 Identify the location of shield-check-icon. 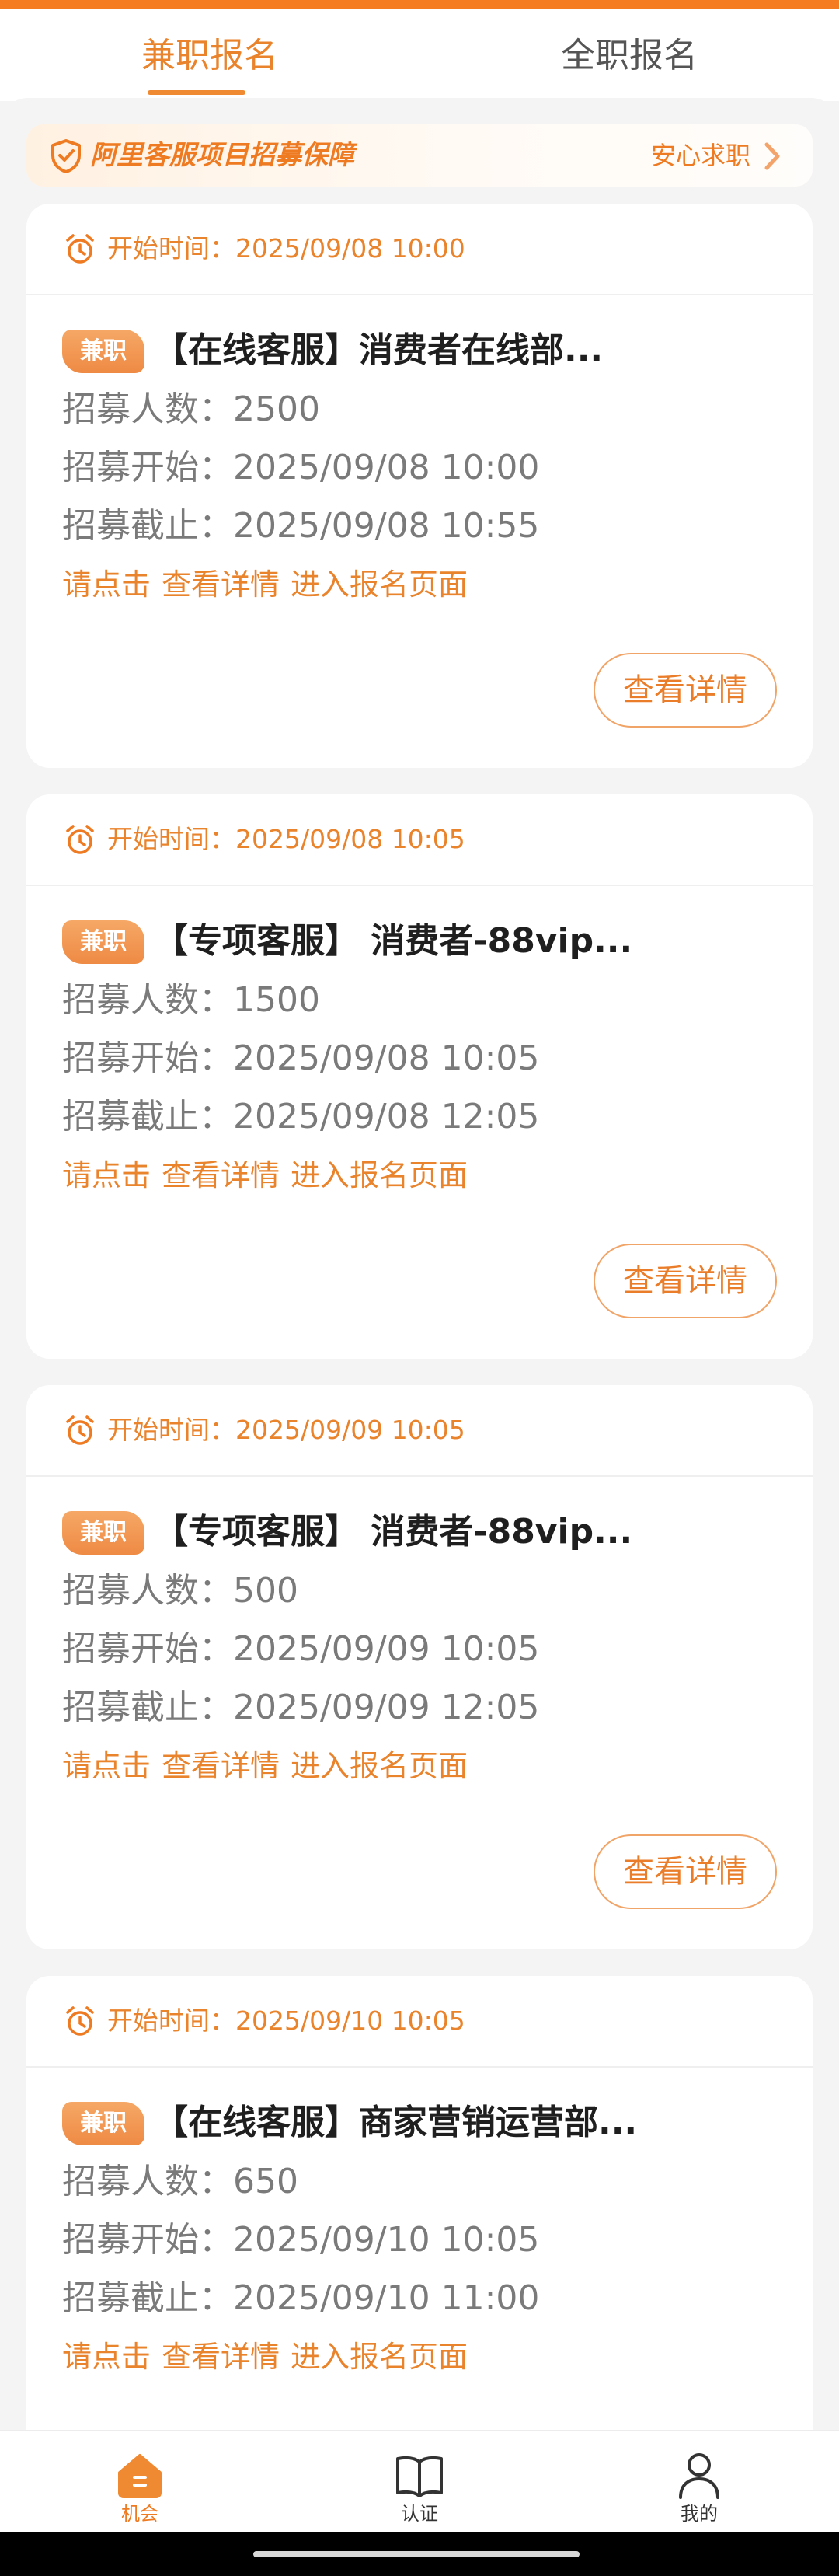
(66, 156).